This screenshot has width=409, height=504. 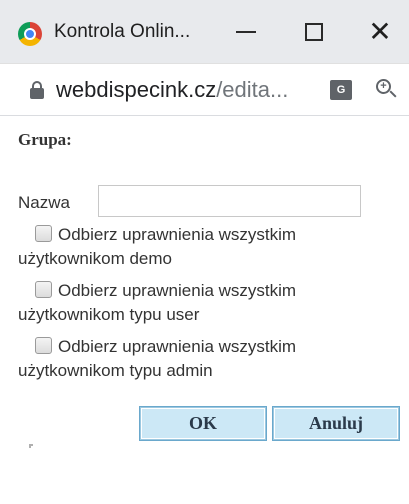 I want to click on close-icon: ✕, so click(x=380, y=31).